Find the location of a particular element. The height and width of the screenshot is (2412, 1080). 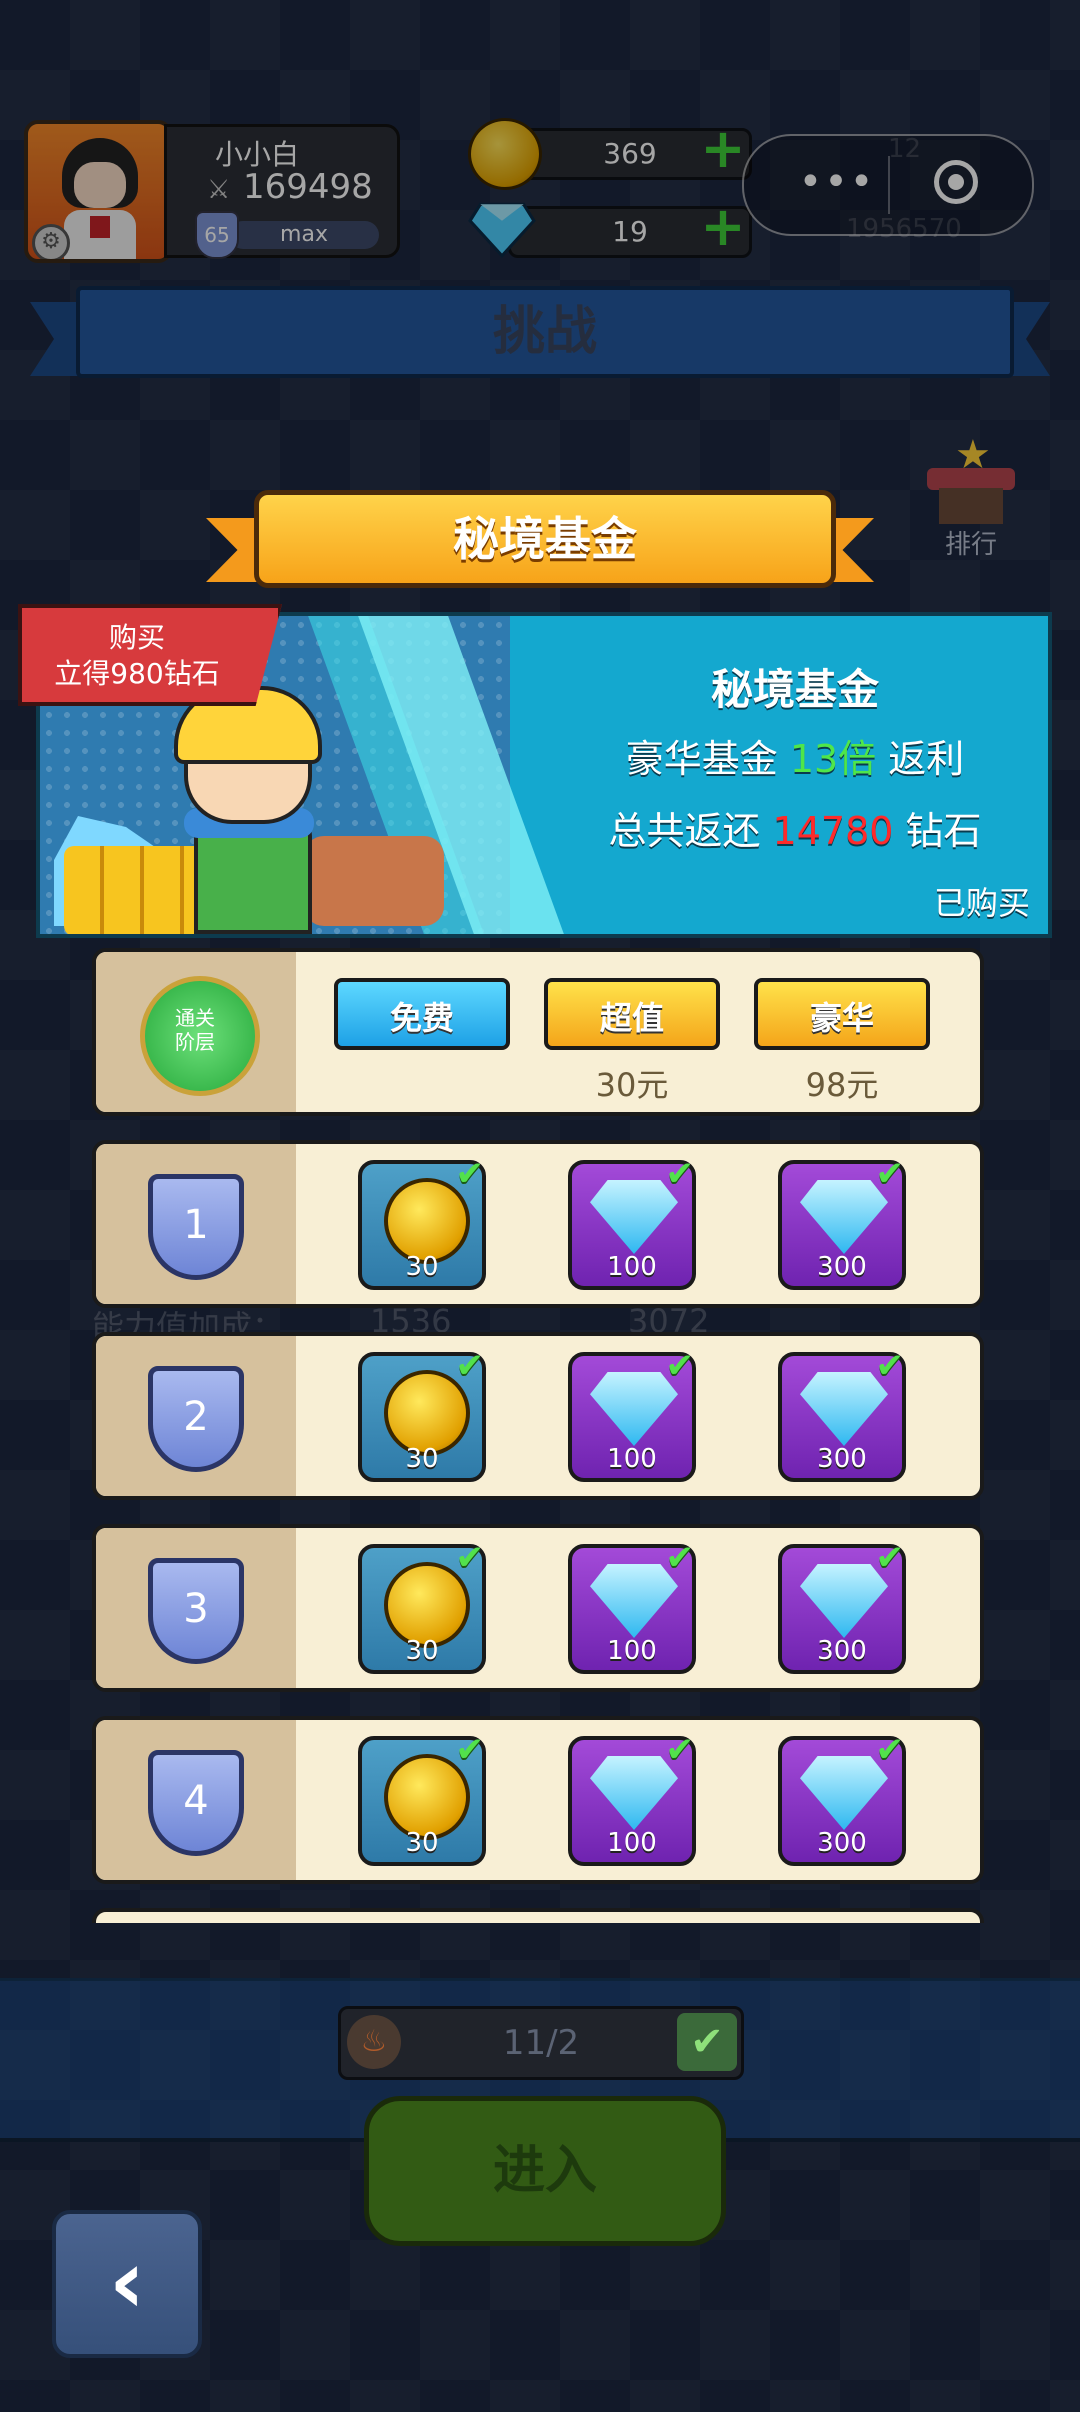

fire-icon: ♨ is located at coordinates (374, 2042).